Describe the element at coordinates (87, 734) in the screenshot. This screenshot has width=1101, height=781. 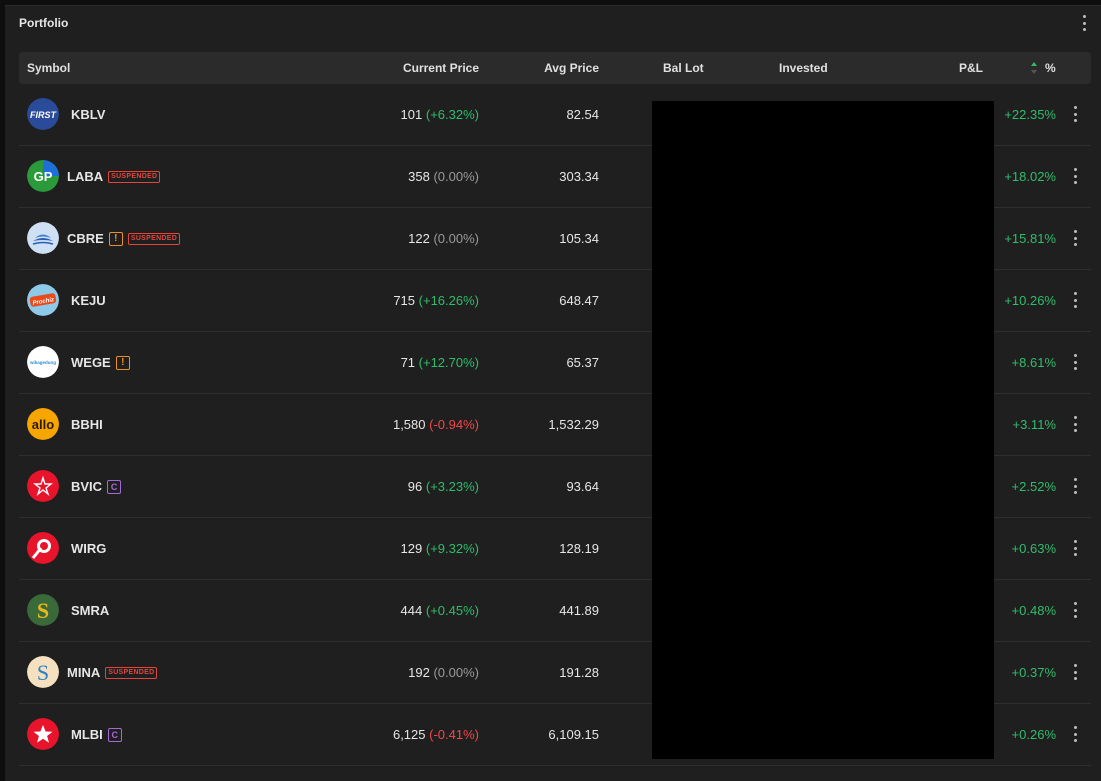
I see `symbol-label: MLBI` at that location.